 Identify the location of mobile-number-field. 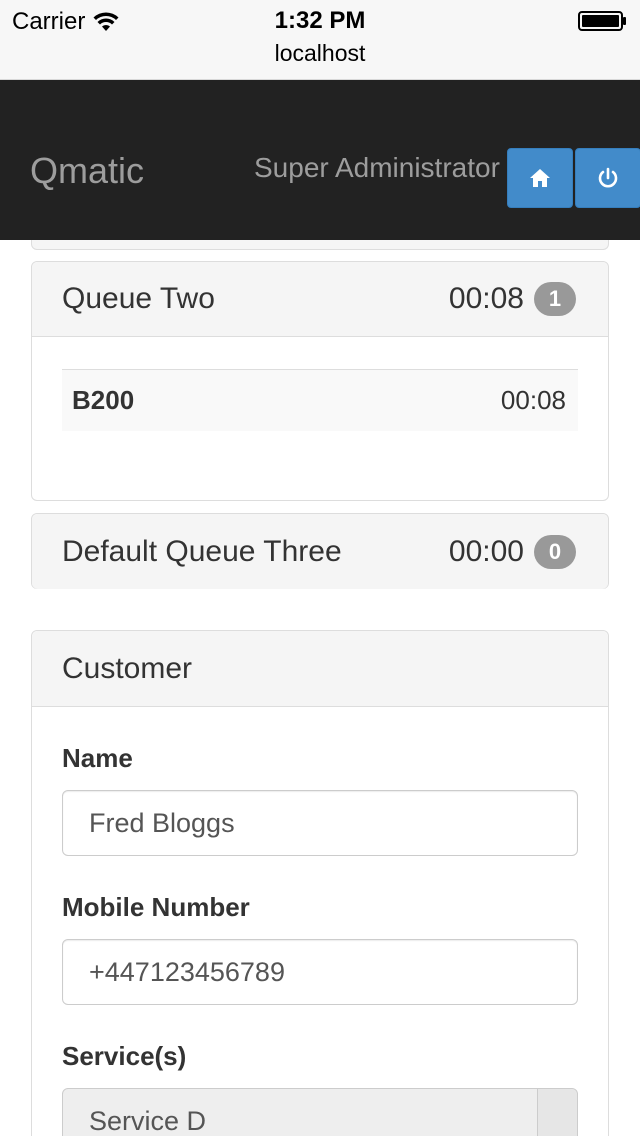
(320, 972).